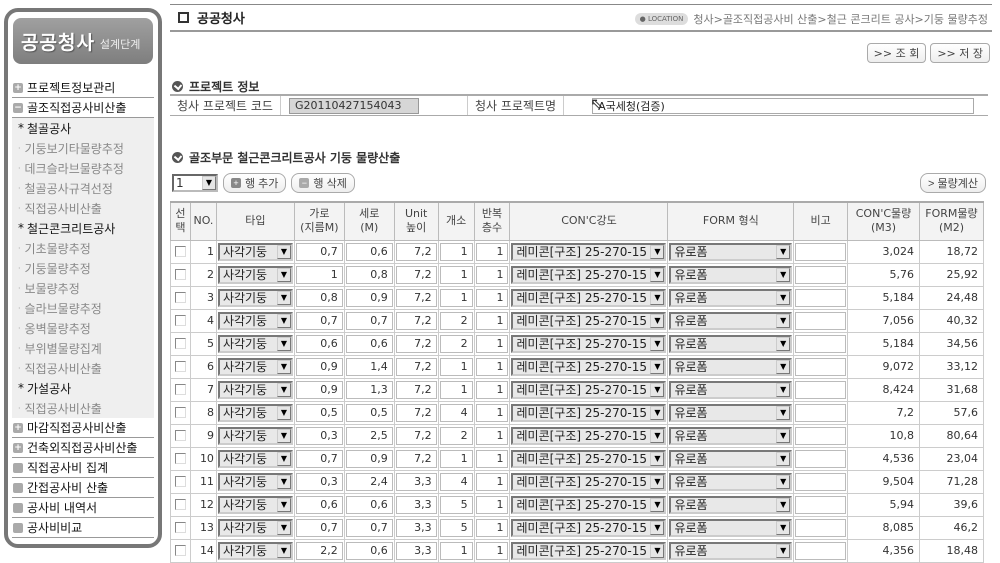 The height and width of the screenshot is (563, 1000). I want to click on width-input: 1, so click(319, 274).